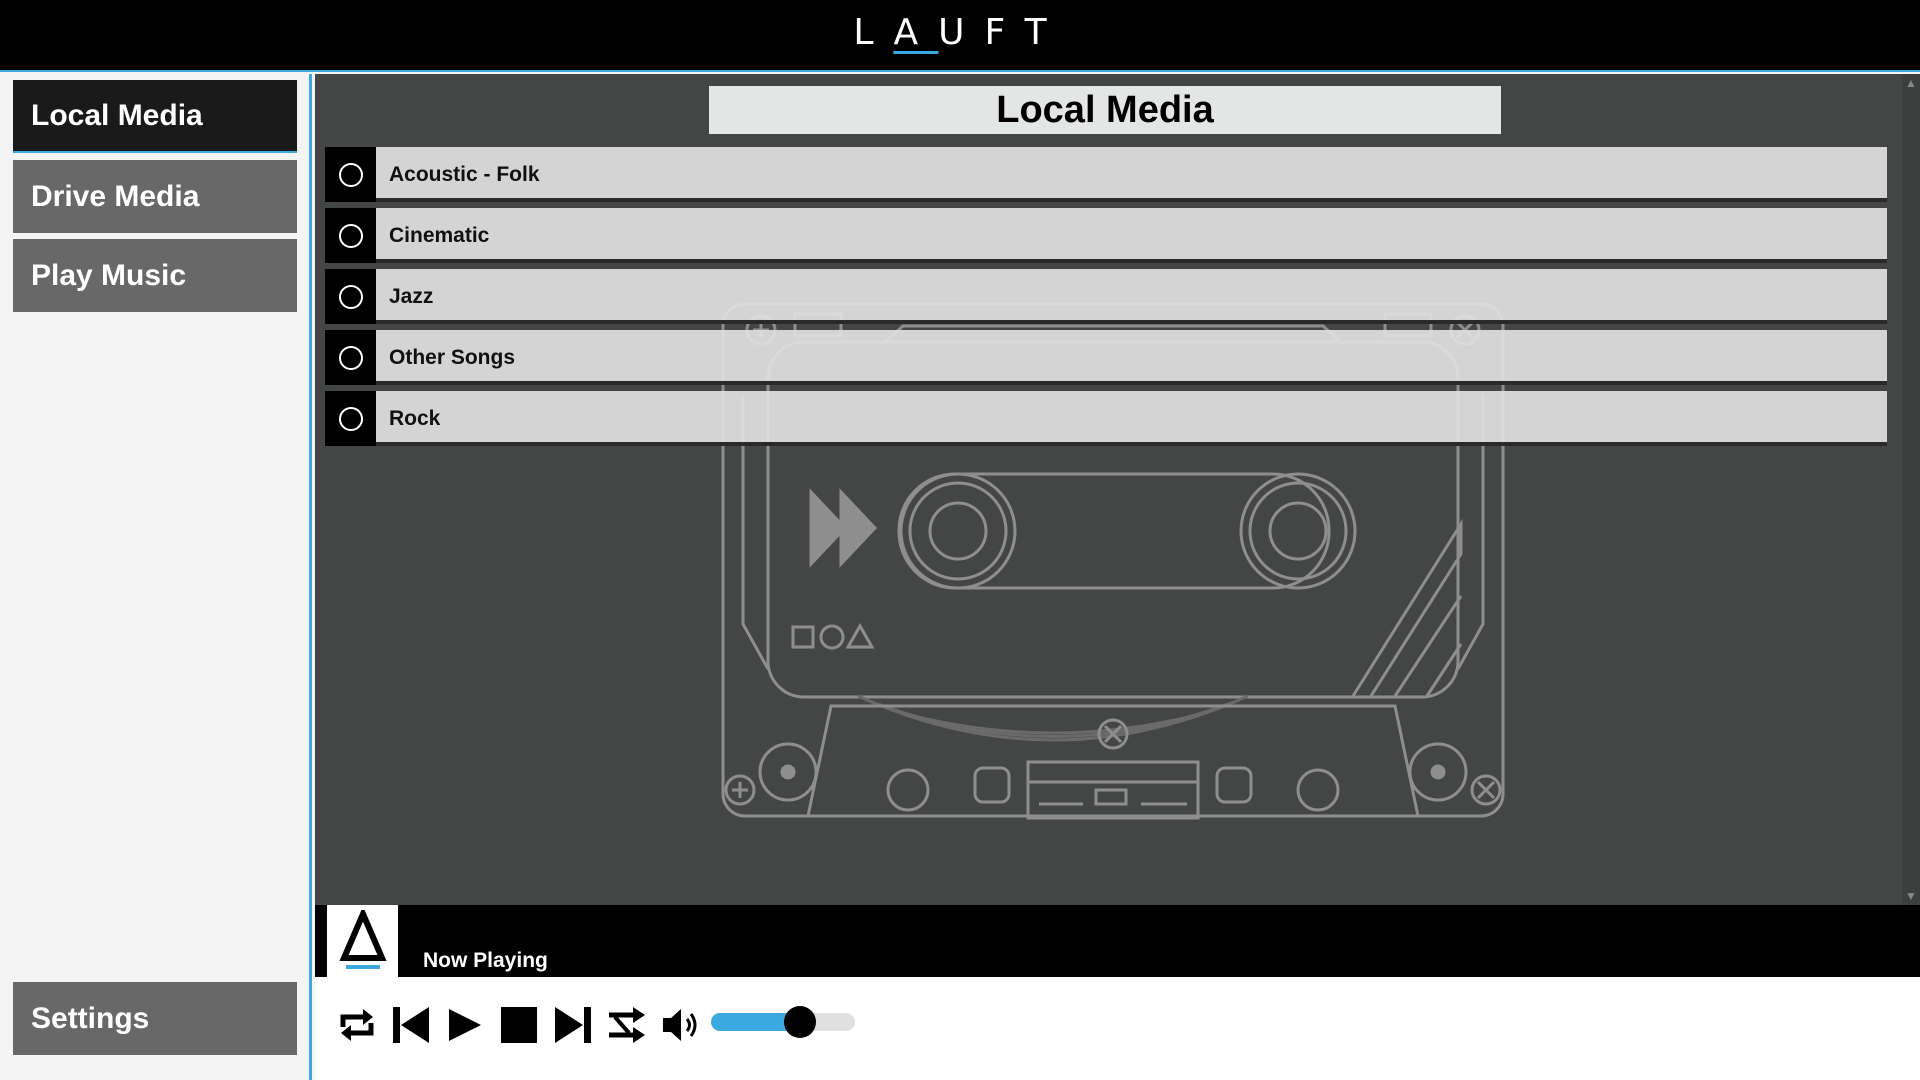 Image resolution: width=1920 pixels, height=1080 pixels. Describe the element at coordinates (411, 1025) in the screenshot. I see `previous-icon` at that location.